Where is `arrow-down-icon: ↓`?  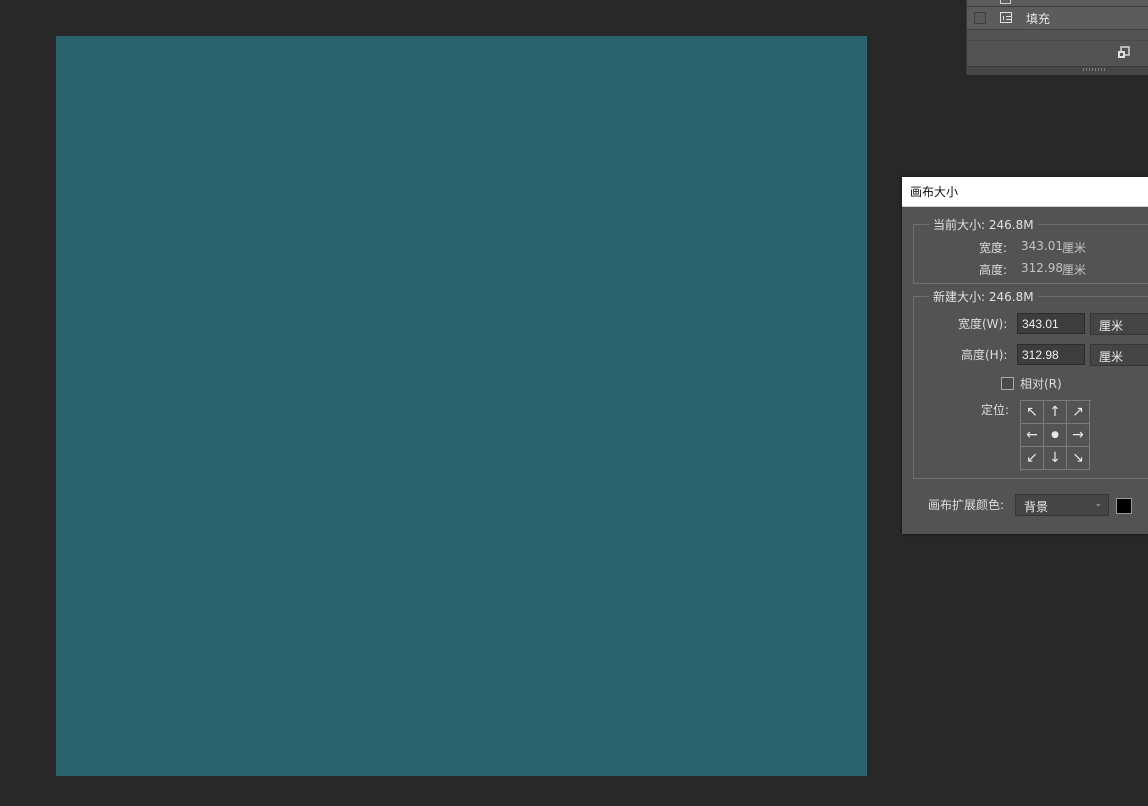
arrow-down-icon: ↓ is located at coordinates (1055, 458).